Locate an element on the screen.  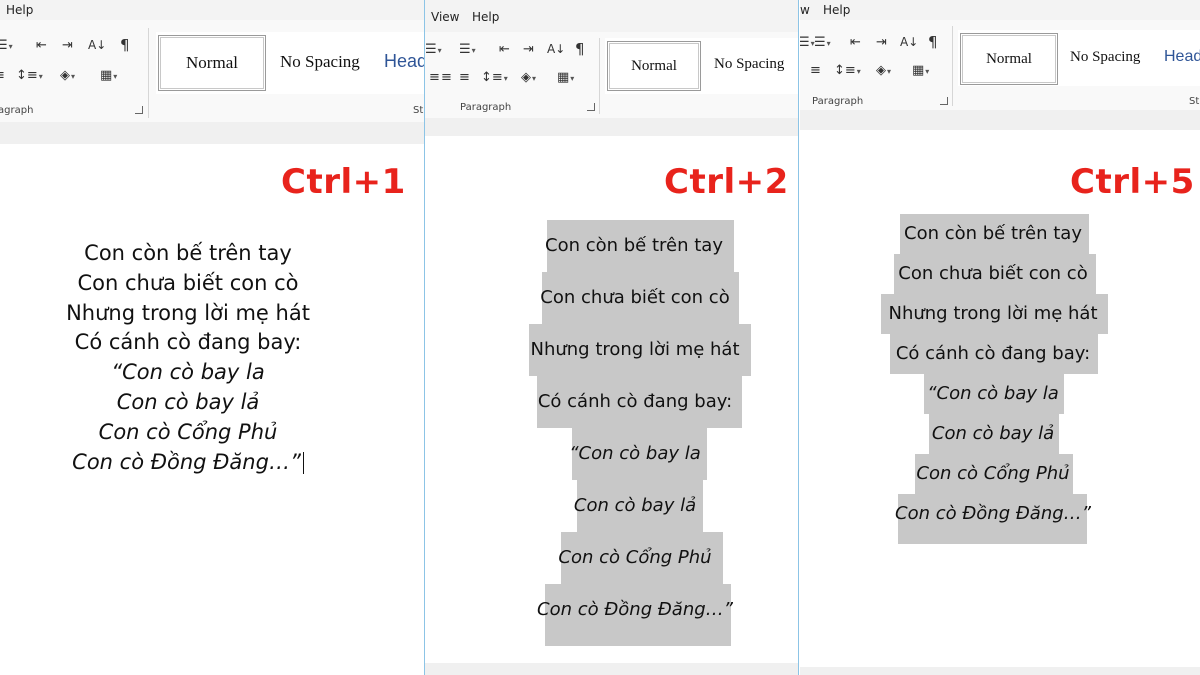
menu-bar: Help is located at coordinates (212, 10).